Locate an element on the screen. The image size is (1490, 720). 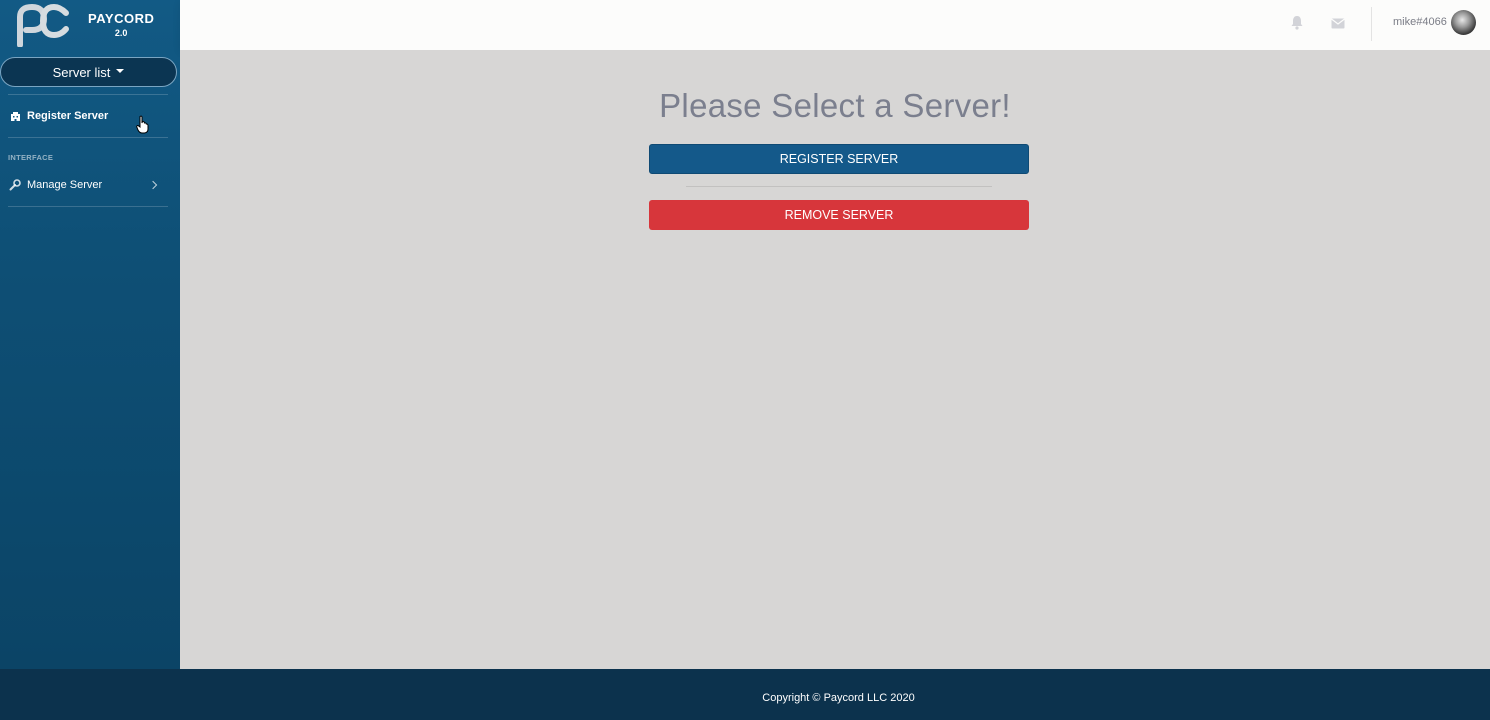
server-list-label: Server list is located at coordinates (81, 72).